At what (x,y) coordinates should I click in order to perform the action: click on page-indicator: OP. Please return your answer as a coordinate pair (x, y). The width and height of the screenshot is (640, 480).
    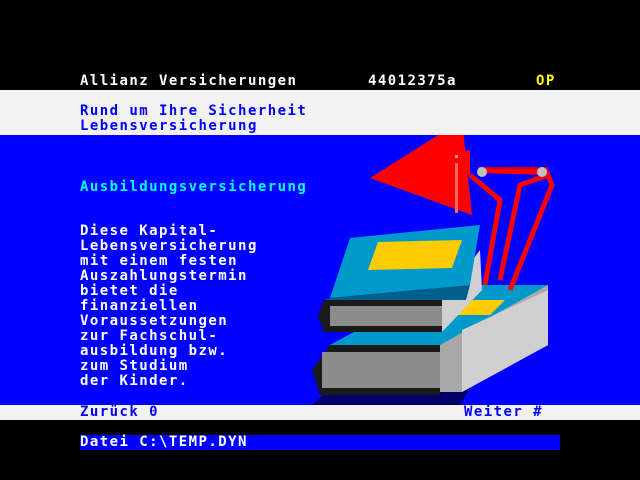
    Looking at the image, I should click on (546, 81).